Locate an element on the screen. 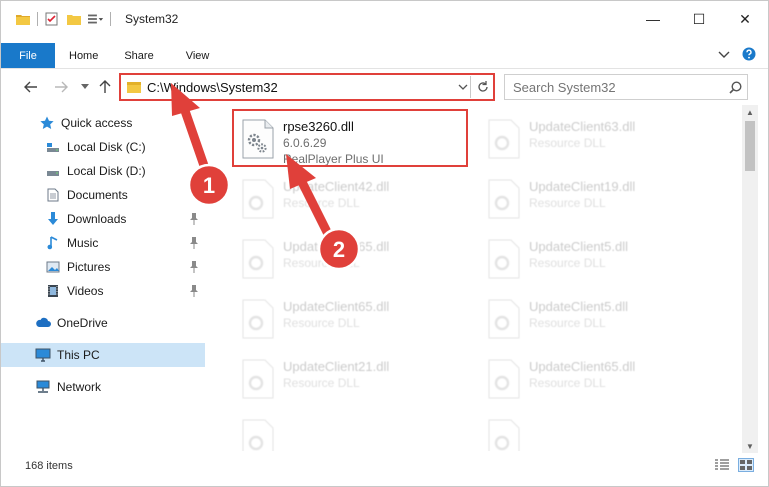 This screenshot has width=769, height=487. sidebar-item-label: Downloads is located at coordinates (97, 219).